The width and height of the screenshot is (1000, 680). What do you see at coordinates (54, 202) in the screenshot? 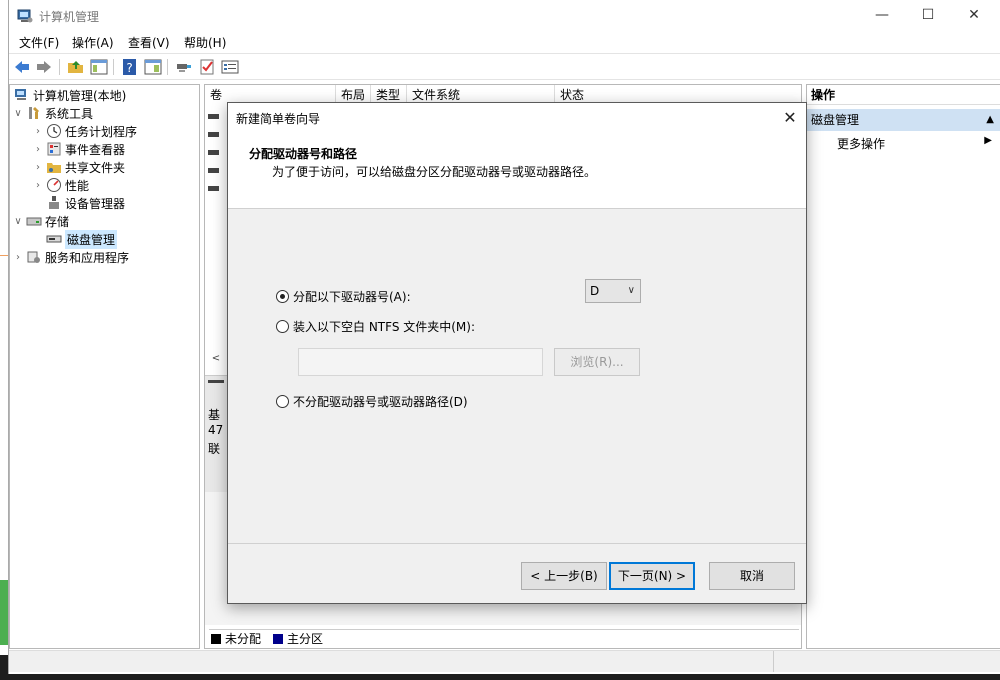
I see `device-manager-icon` at bounding box center [54, 202].